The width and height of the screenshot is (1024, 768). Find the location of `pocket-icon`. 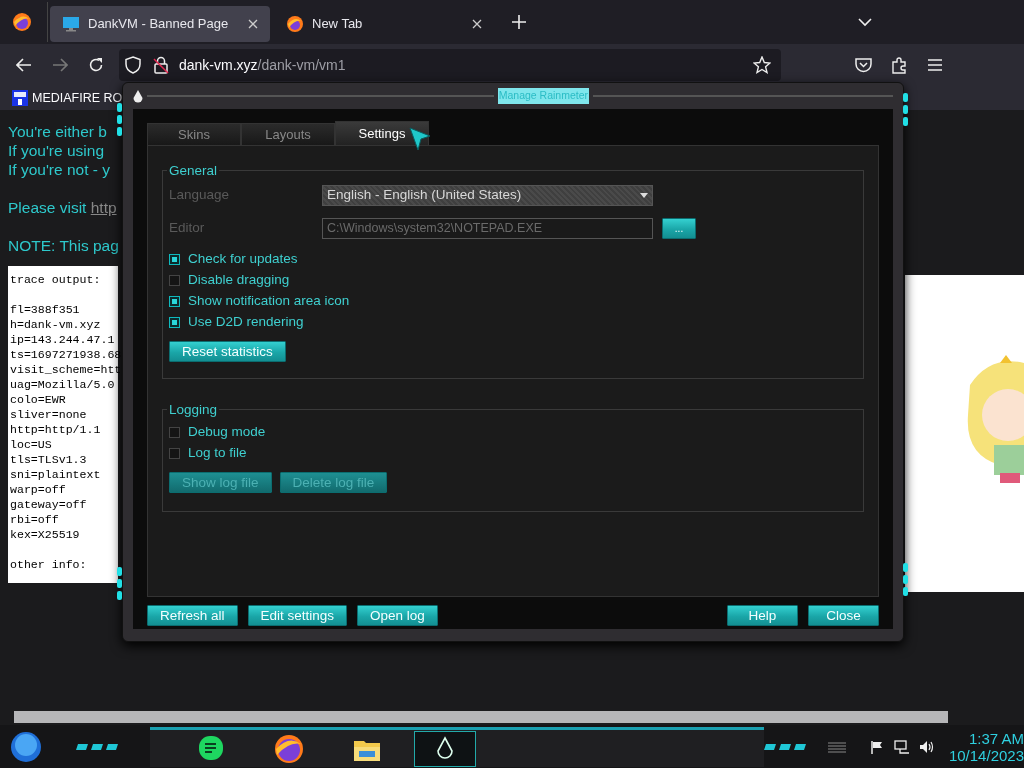

pocket-icon is located at coordinates (863, 65).